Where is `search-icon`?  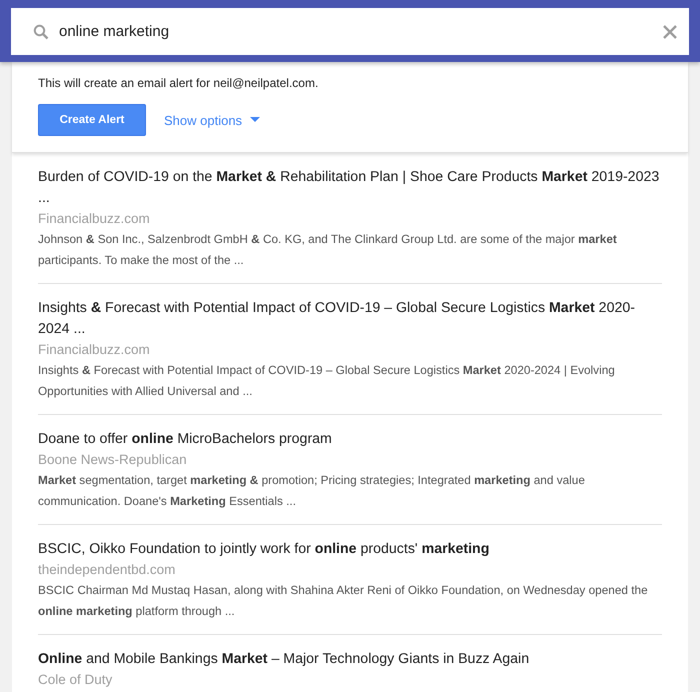
search-icon is located at coordinates (41, 32).